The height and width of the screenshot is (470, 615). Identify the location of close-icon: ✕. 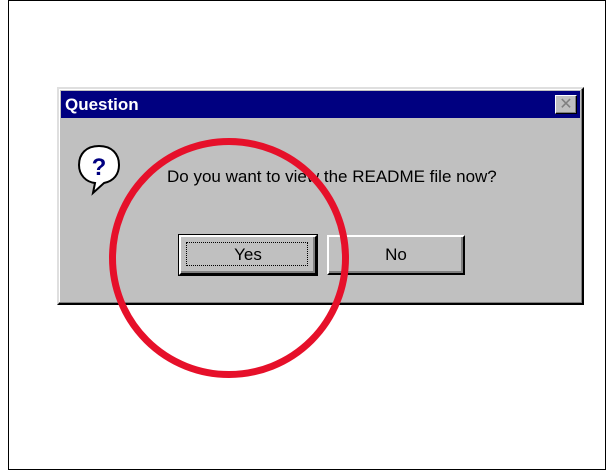
(566, 104).